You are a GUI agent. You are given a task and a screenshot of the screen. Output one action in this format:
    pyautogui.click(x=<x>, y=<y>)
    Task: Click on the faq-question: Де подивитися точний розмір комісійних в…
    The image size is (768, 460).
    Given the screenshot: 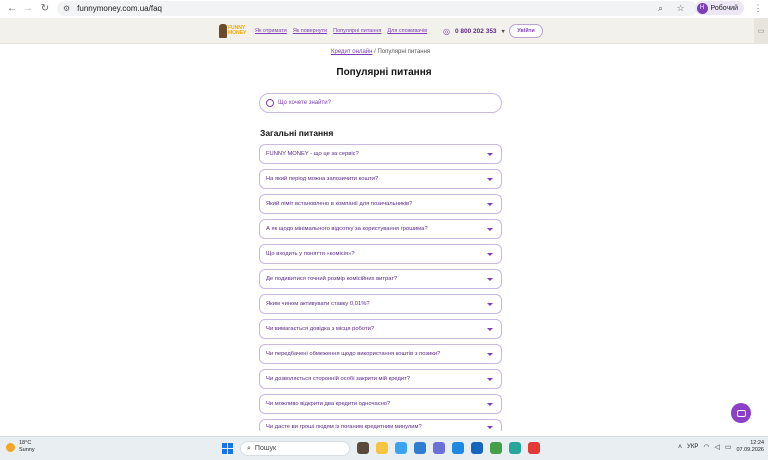 What is the action you would take?
    pyautogui.click(x=332, y=279)
    